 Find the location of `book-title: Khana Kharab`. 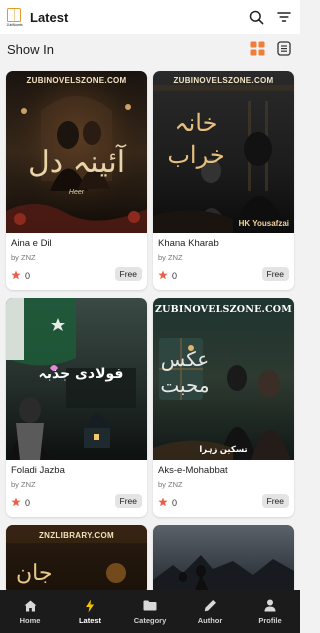

book-title: Khana Kharab is located at coordinates (188, 243).